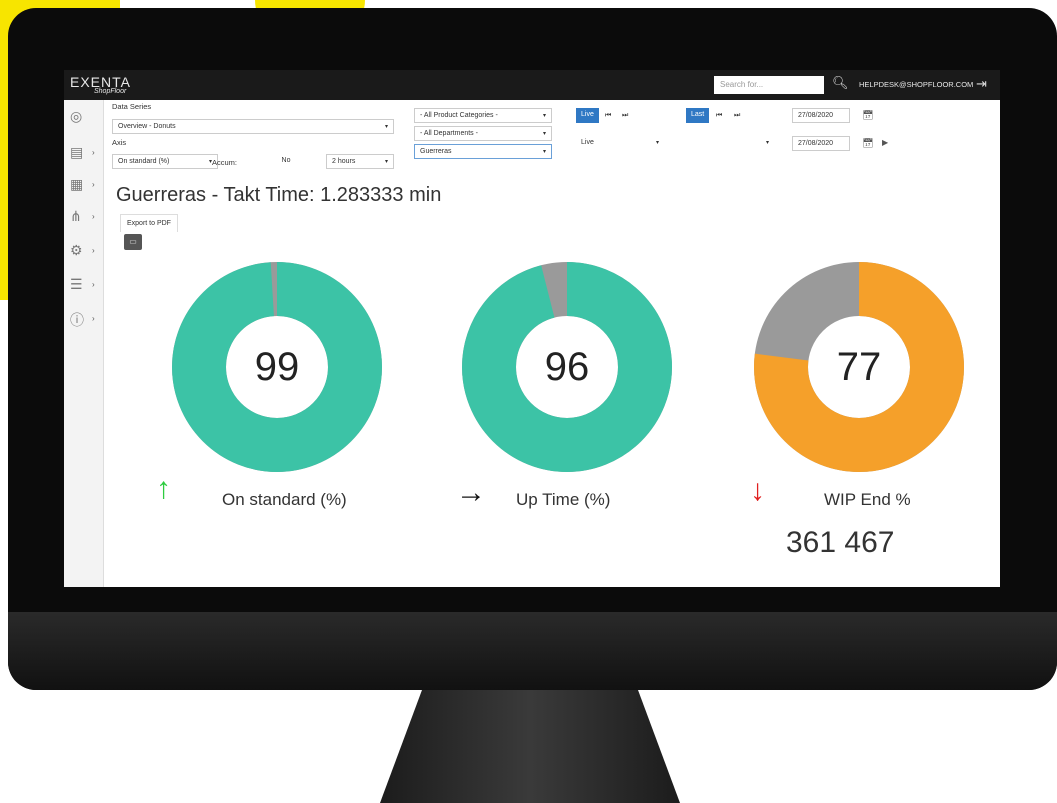  What do you see at coordinates (110, 91) in the screenshot?
I see `app-logo-subtitle: ShopFloor` at bounding box center [110, 91].